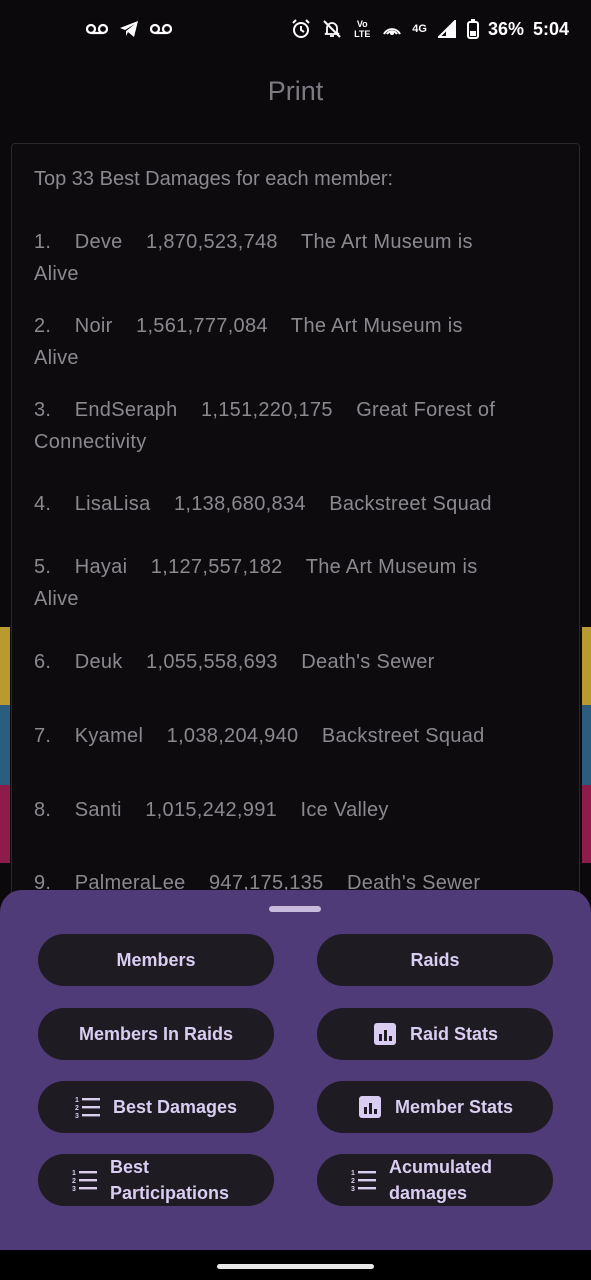 The image size is (591, 1280). I want to click on acumulated-damages-button: 123 Acumulated damages, so click(435, 1180).